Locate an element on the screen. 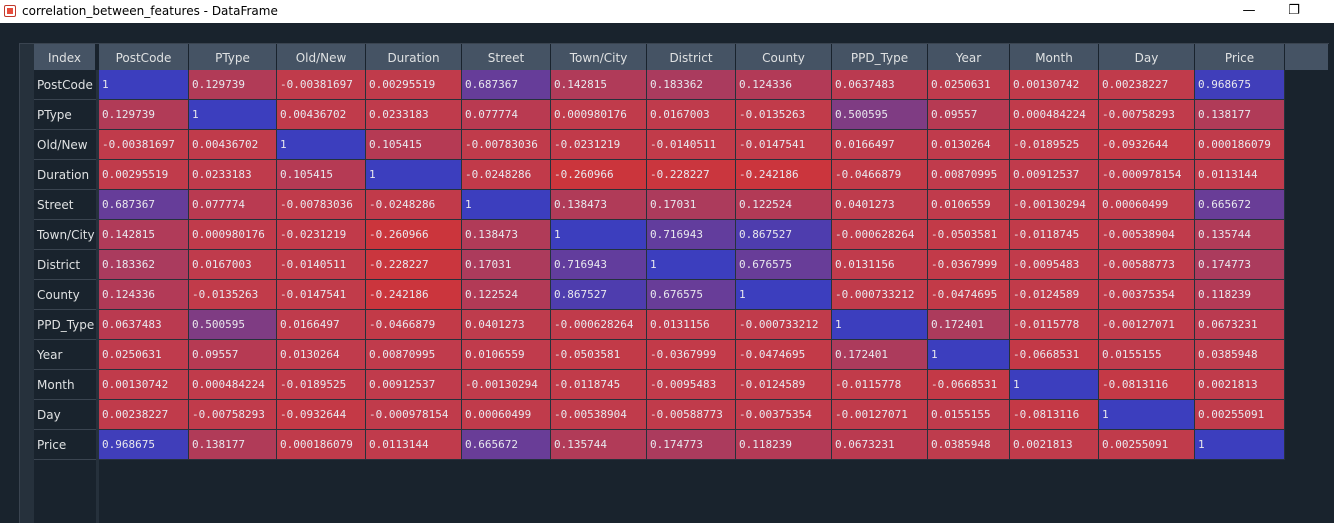 The image size is (1334, 523). column-header: County is located at coordinates (784, 57).